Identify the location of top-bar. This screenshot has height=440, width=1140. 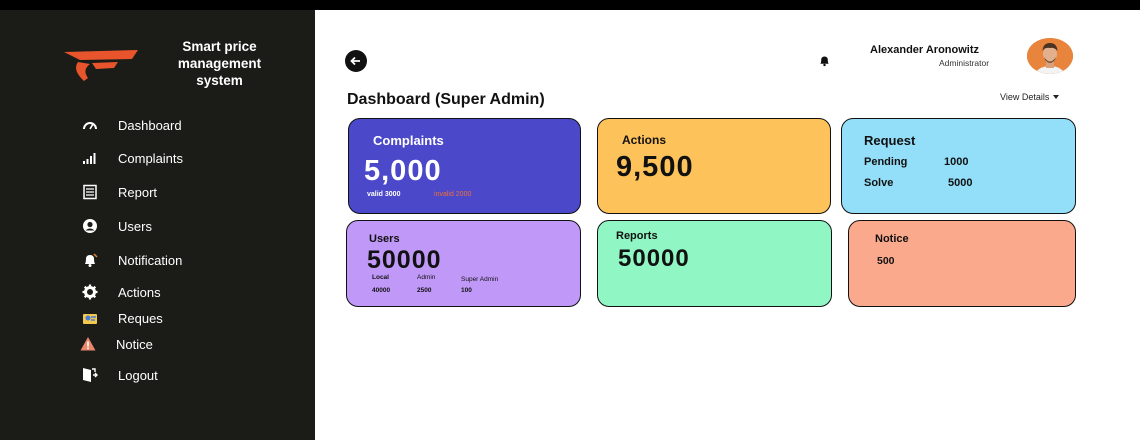
(570, 5).